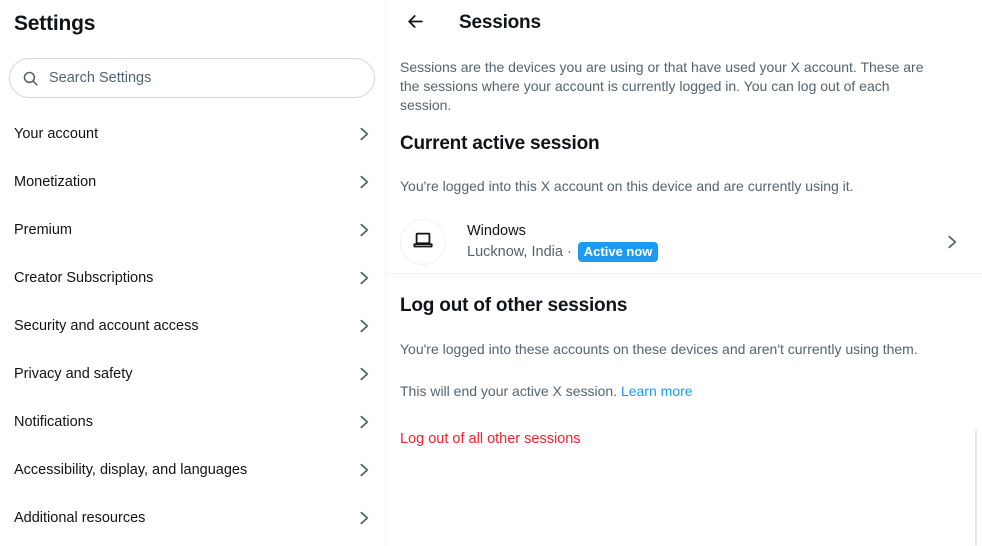  I want to click on search-icon, so click(30, 78).